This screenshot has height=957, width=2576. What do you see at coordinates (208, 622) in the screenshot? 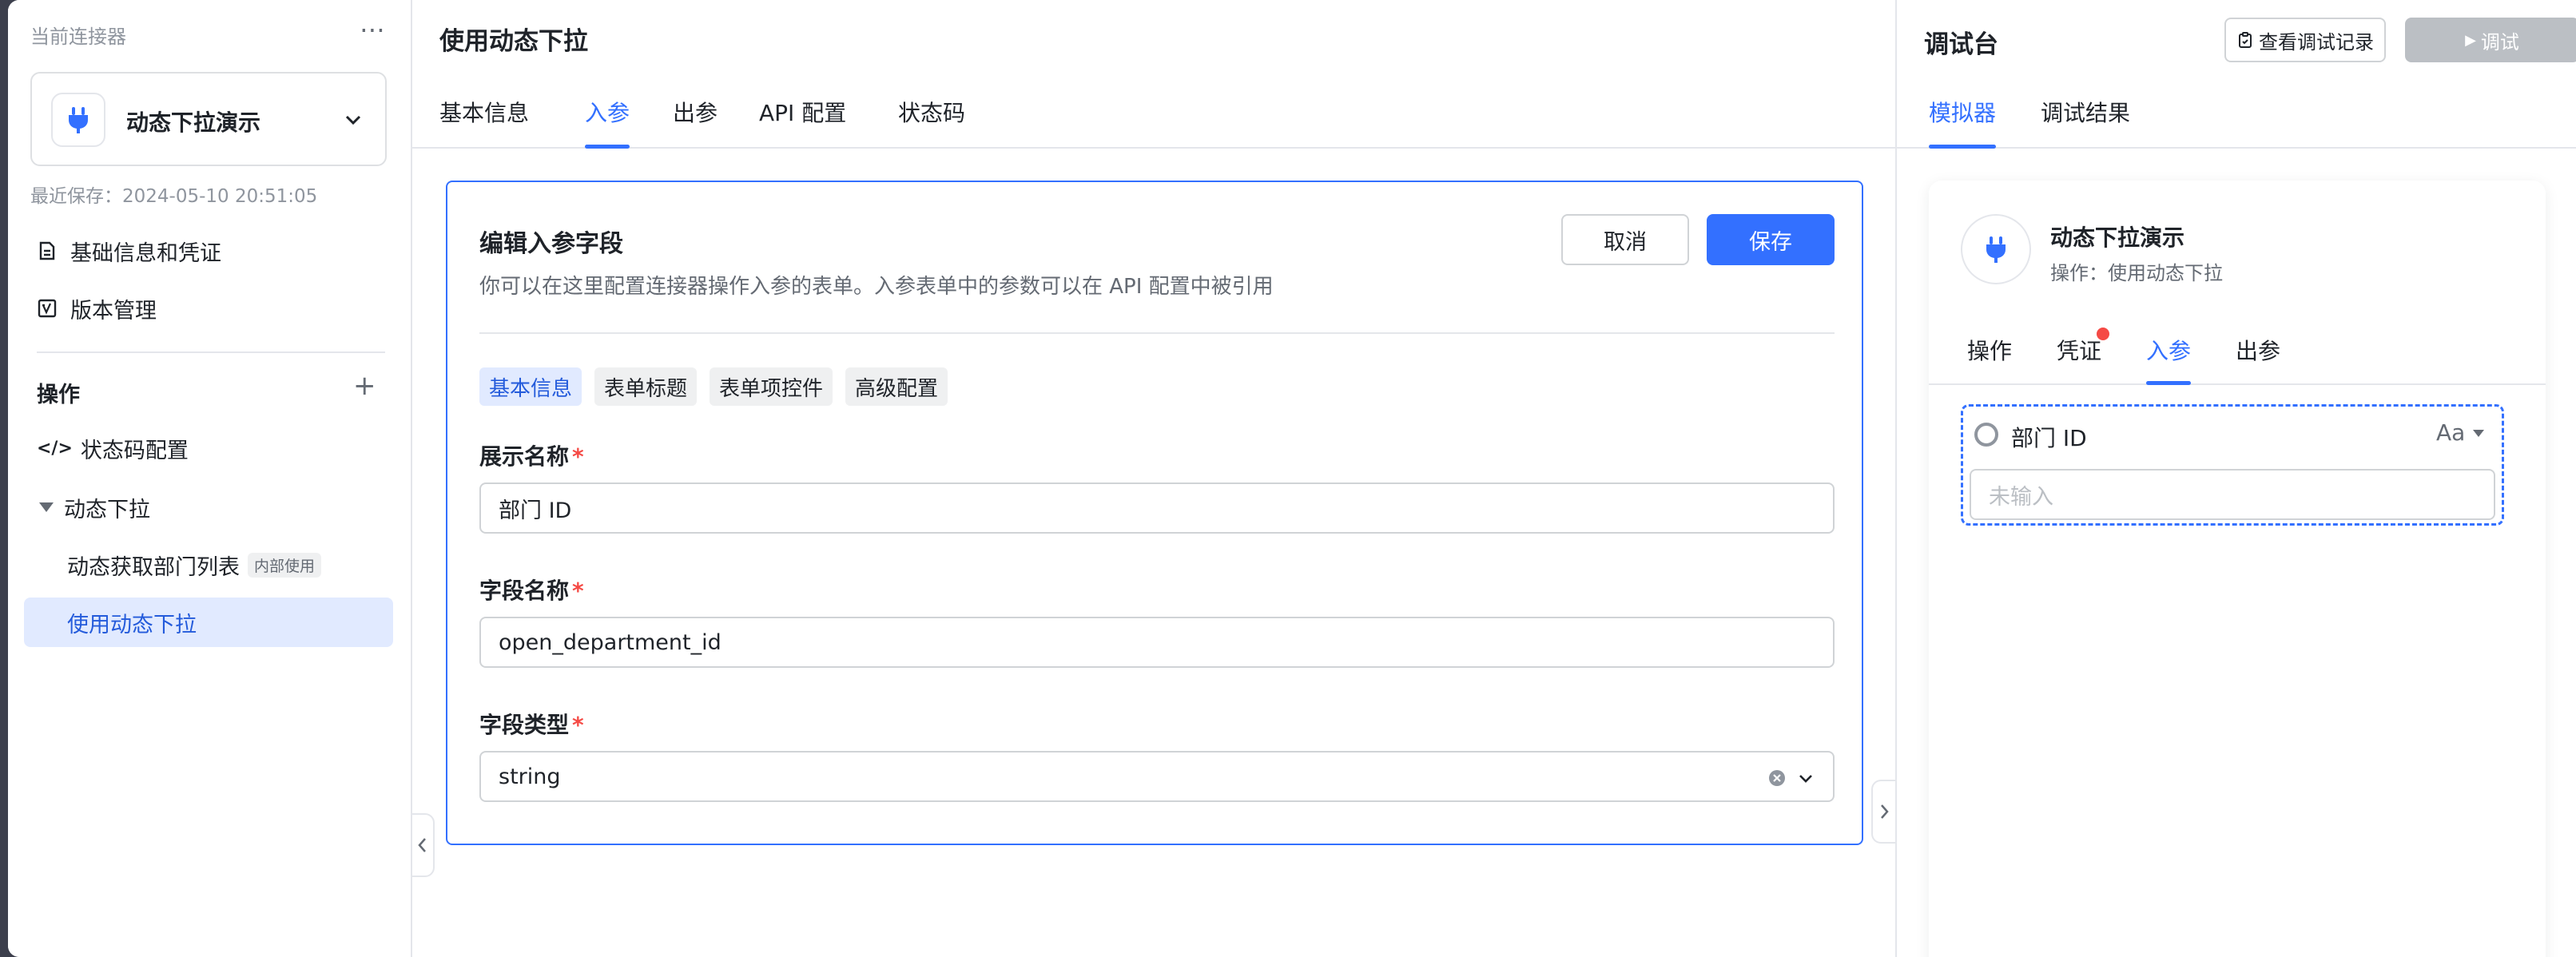
I see `sidebar-item-use-dynamic-dropdown: 使用动态下拉` at bounding box center [208, 622].